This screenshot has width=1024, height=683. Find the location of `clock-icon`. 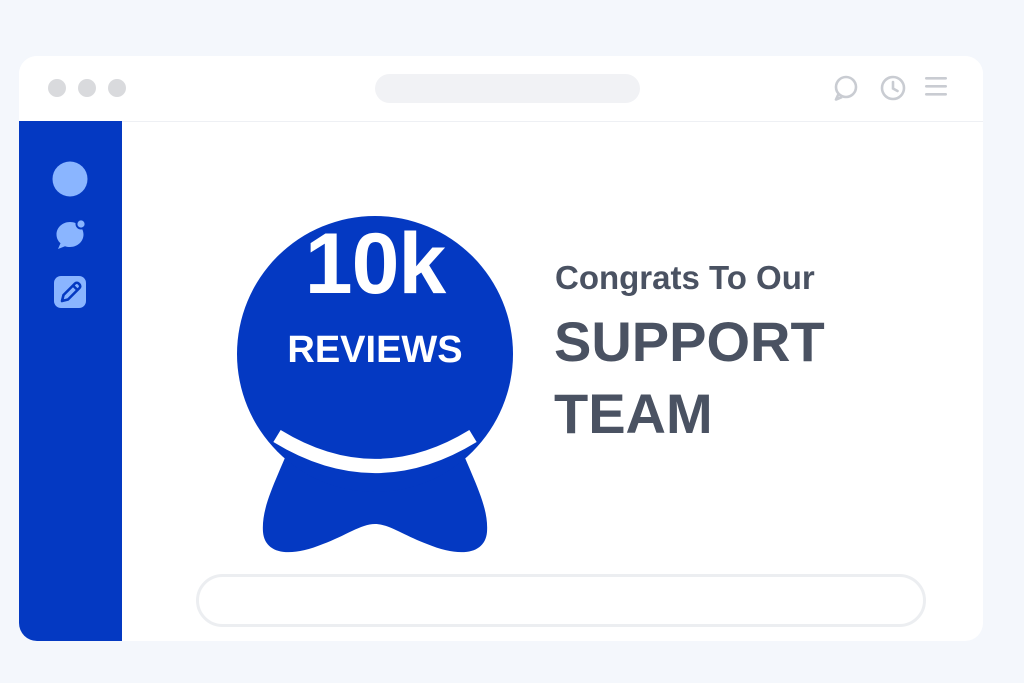

clock-icon is located at coordinates (893, 90).